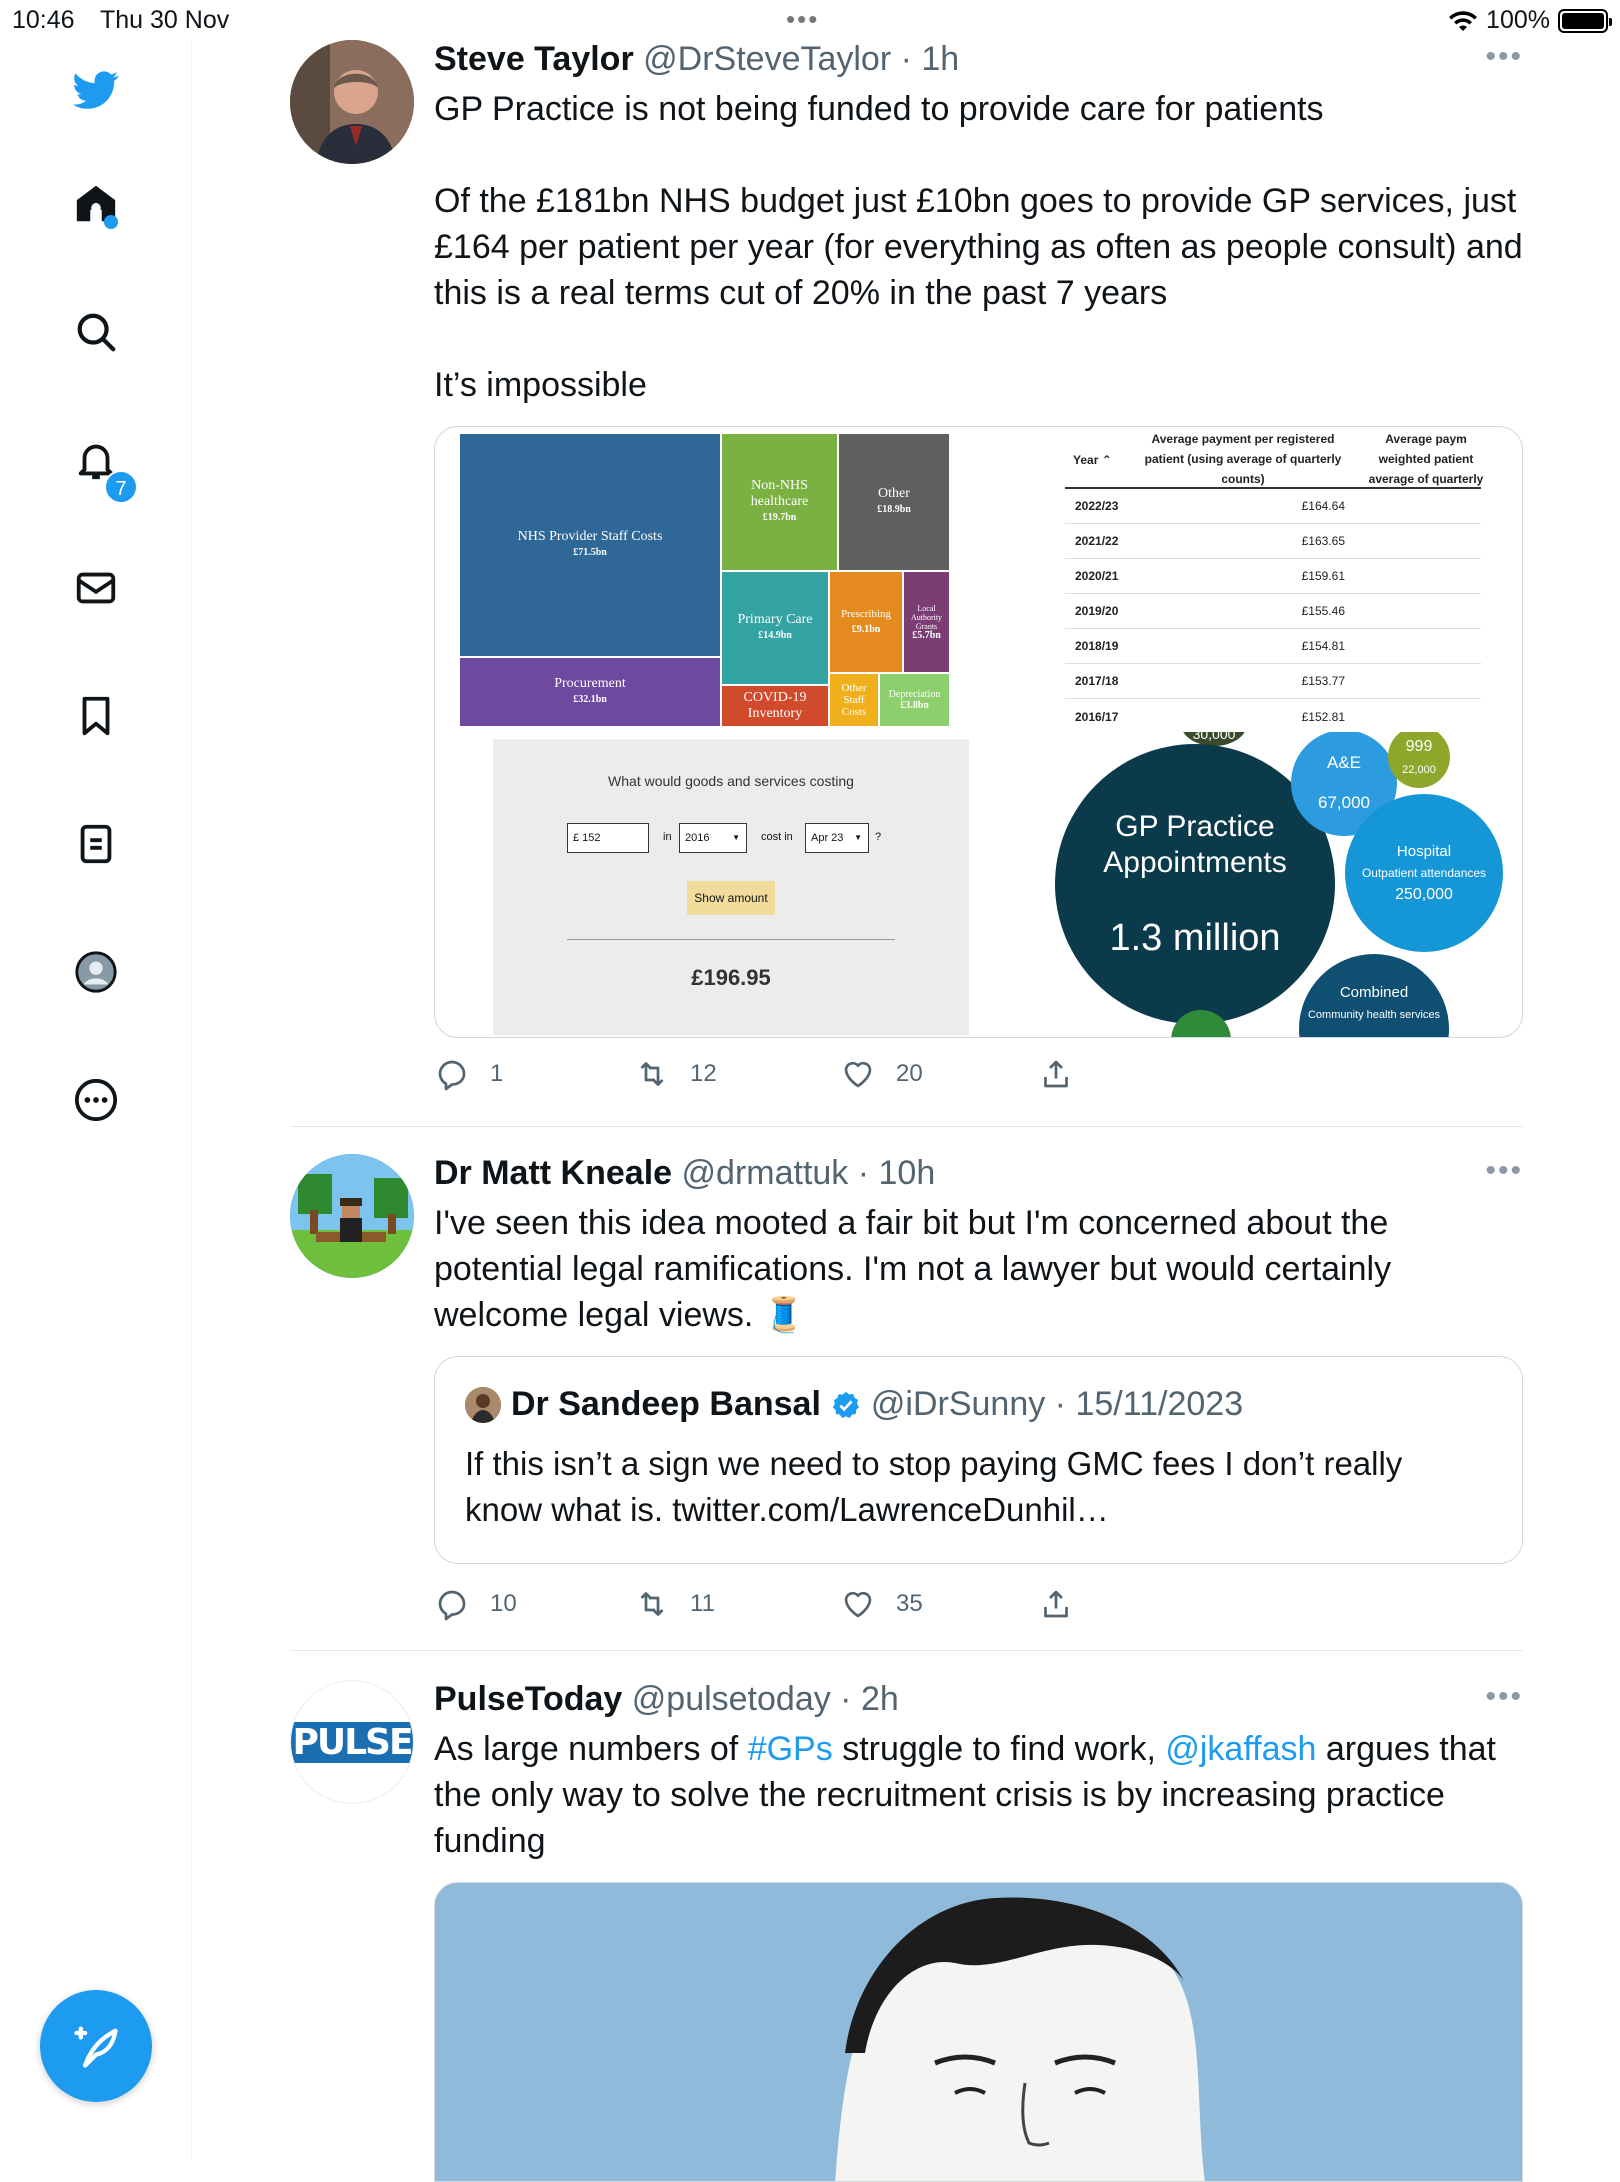 This screenshot has height=2182, width=1620. I want to click on mention-link: @jkaffash, so click(1240, 1749).